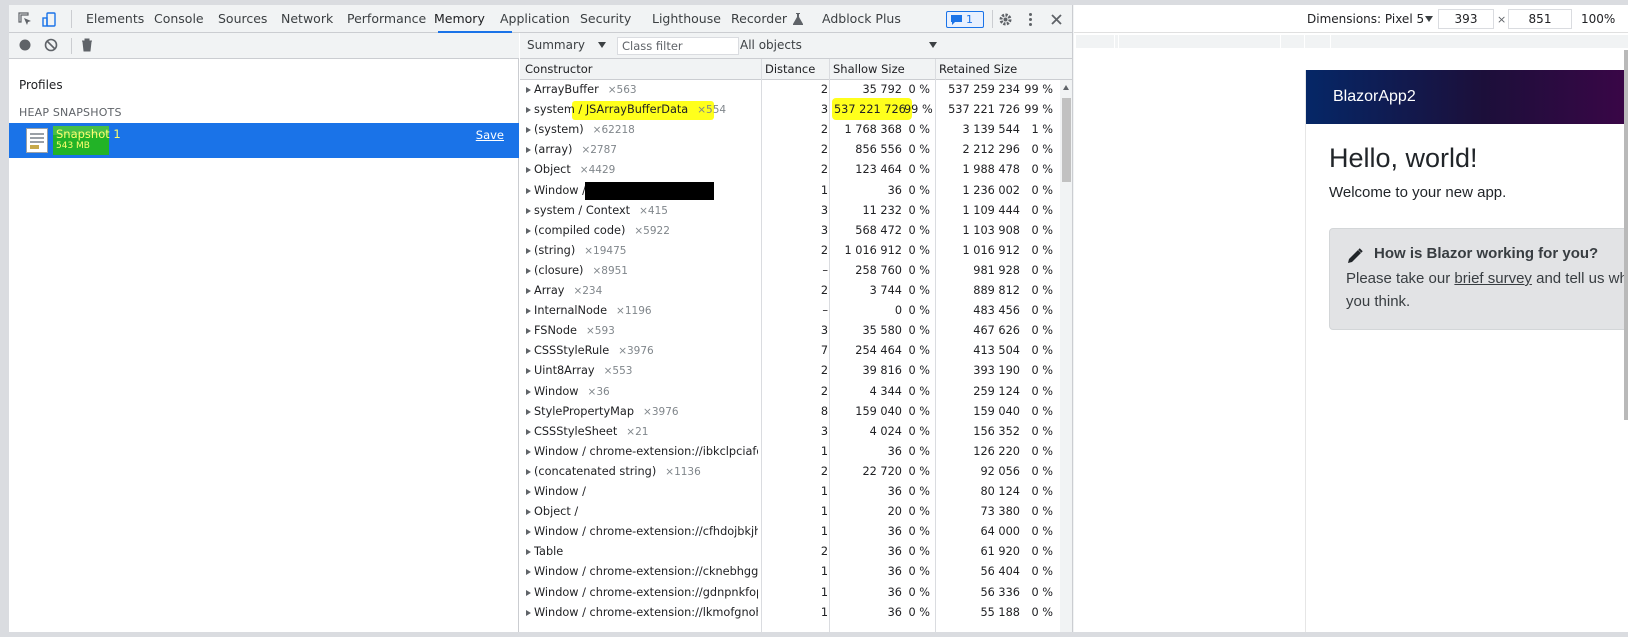 Image resolution: width=1628 pixels, height=637 pixels. What do you see at coordinates (1066, 356) in the screenshot?
I see `grid-scrollbar` at bounding box center [1066, 356].